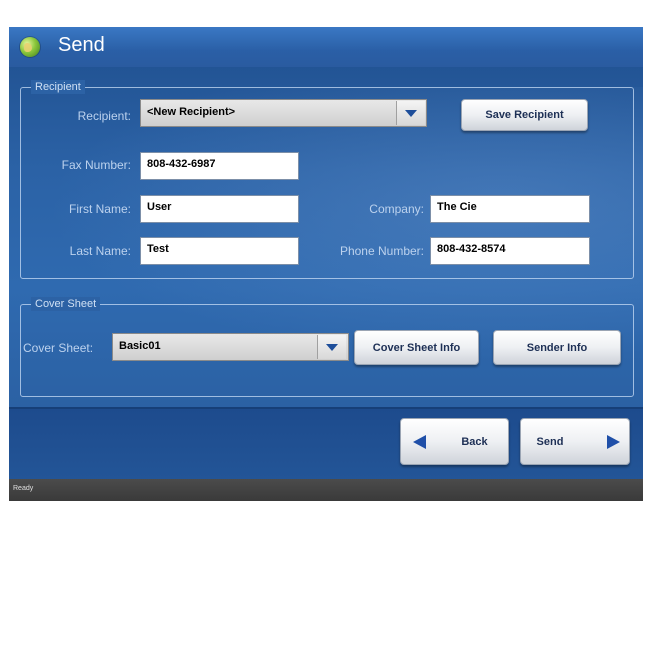  I want to click on company-label: Company:, so click(396, 209).